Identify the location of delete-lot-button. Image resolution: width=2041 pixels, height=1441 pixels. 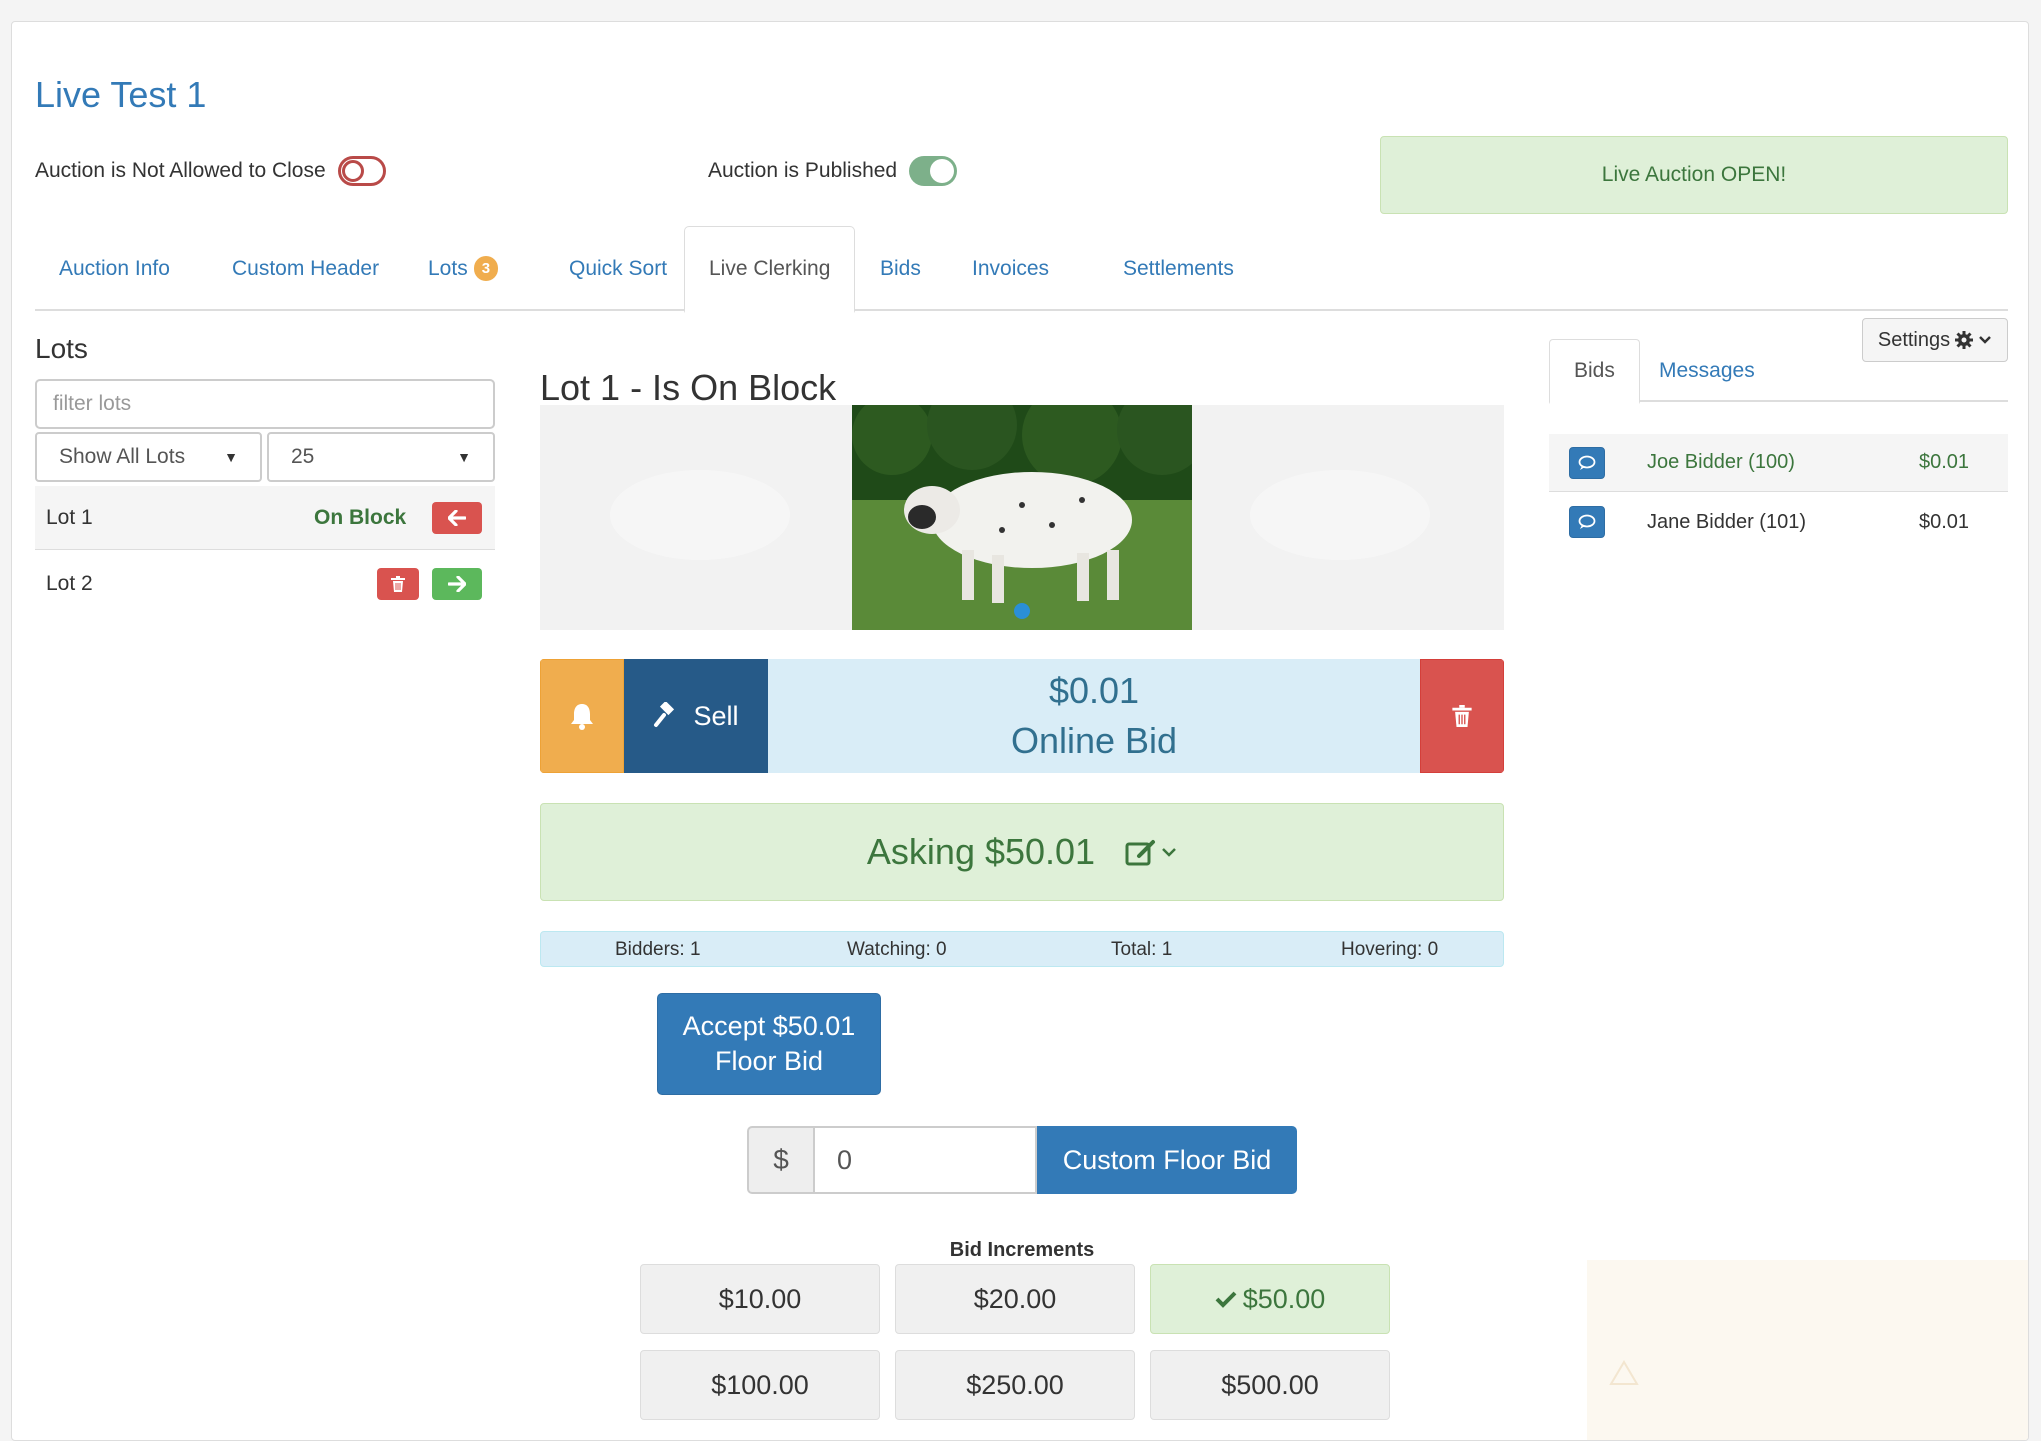
(398, 584).